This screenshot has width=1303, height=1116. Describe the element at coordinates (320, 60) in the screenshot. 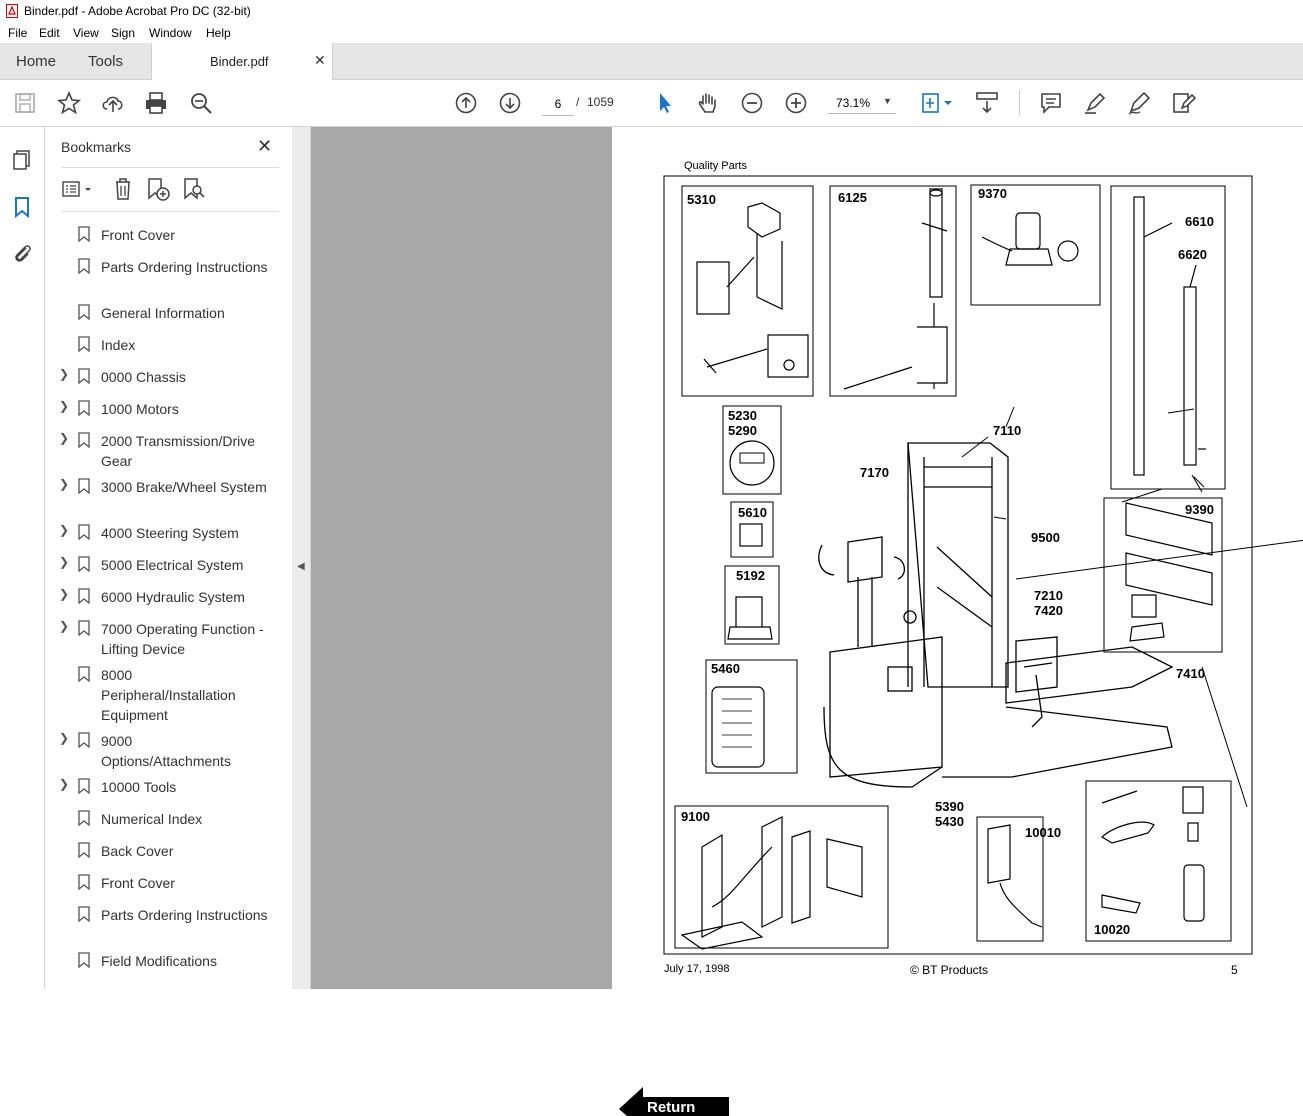

I see `close-tab-icon: ✕` at that location.